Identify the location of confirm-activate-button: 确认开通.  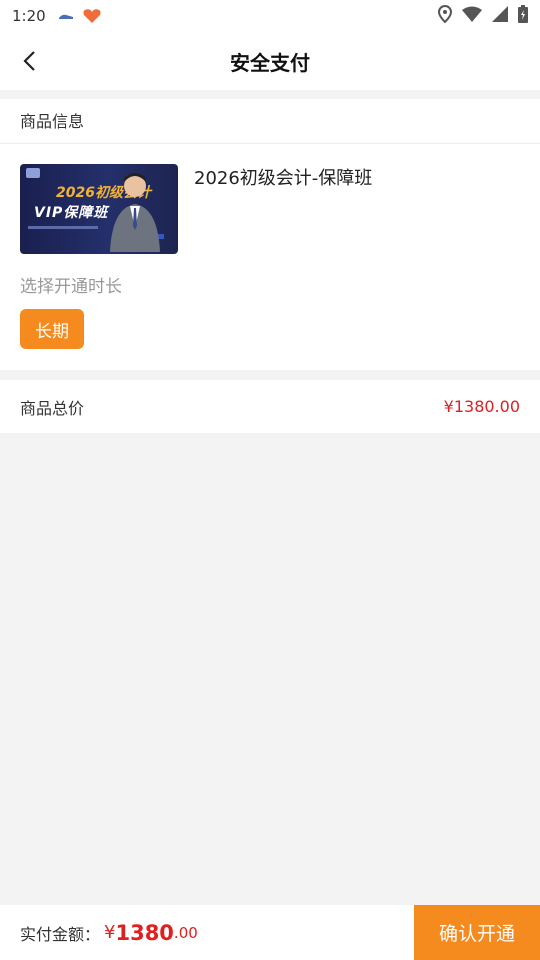
(477, 932).